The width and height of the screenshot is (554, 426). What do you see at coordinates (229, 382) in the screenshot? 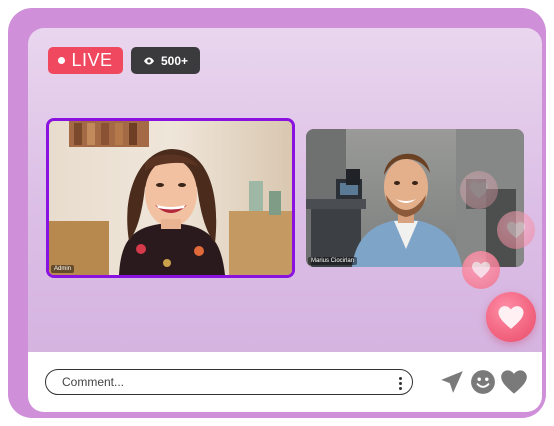
I see `comment-input` at bounding box center [229, 382].